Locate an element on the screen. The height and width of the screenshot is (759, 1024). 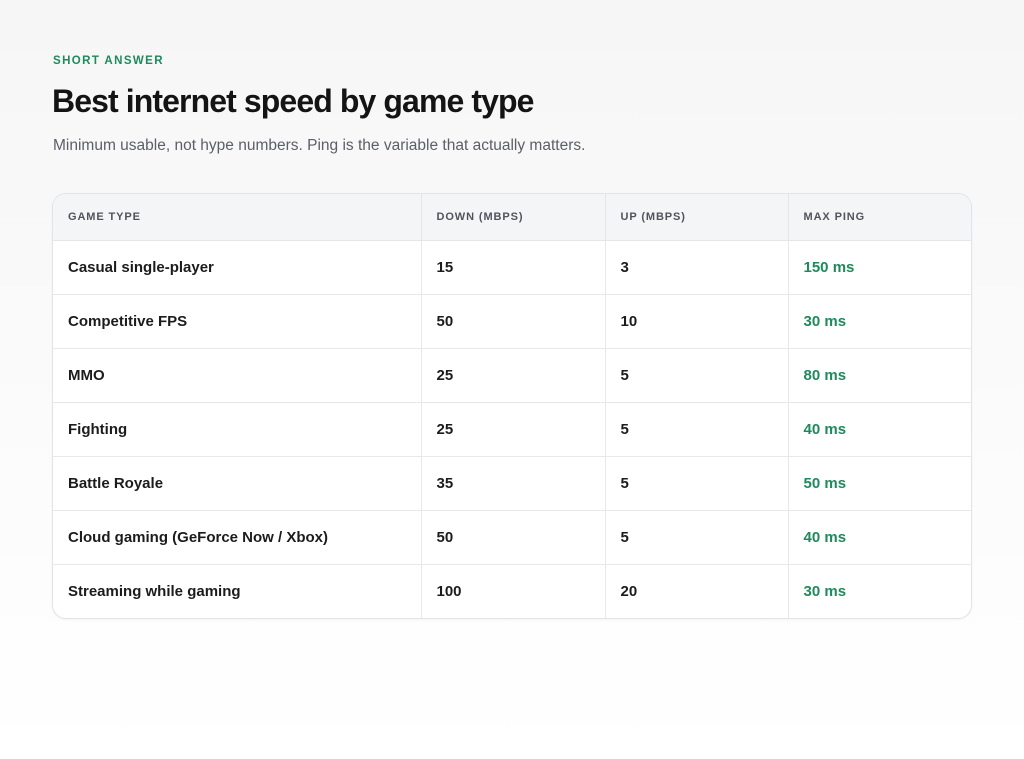
cell-down: 100 is located at coordinates (513, 591).